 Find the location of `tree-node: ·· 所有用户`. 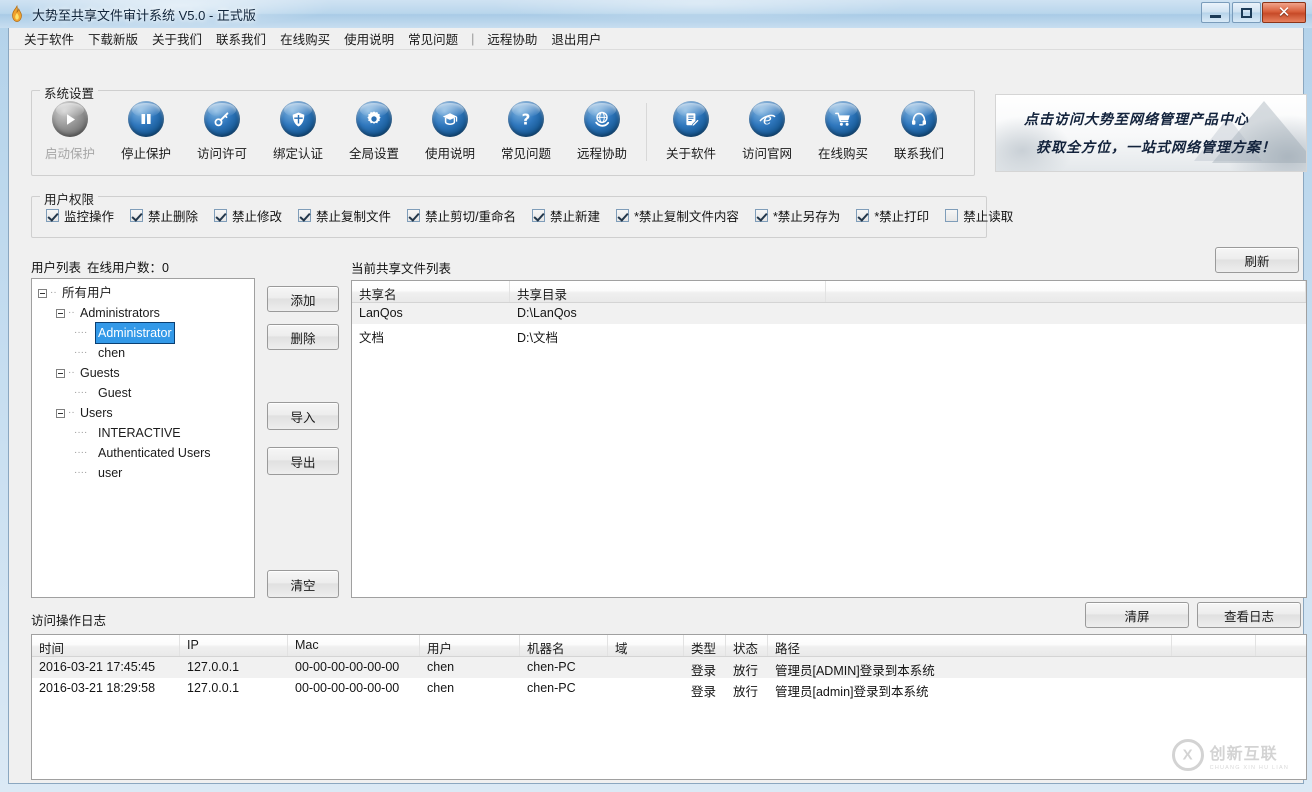

tree-node: ·· 所有用户 is located at coordinates (143, 293).